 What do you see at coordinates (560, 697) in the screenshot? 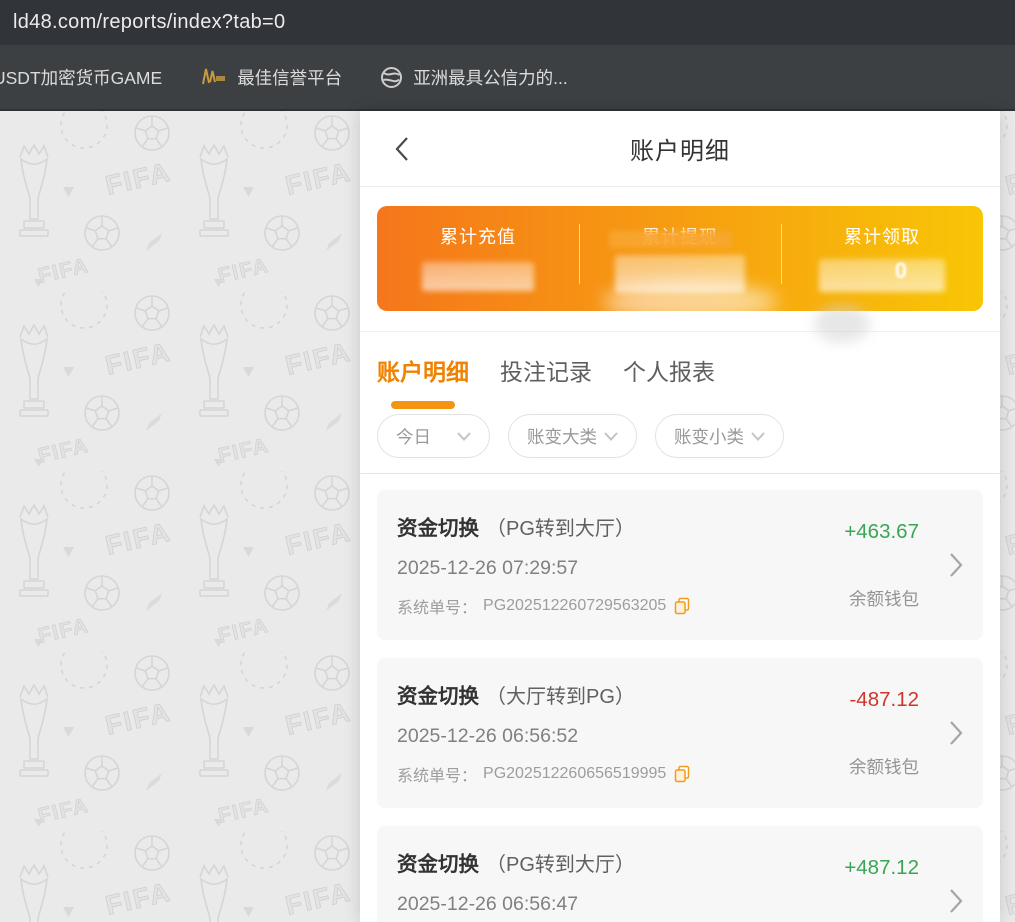
I see `transaction-note: （大厅转到PG）` at bounding box center [560, 697].